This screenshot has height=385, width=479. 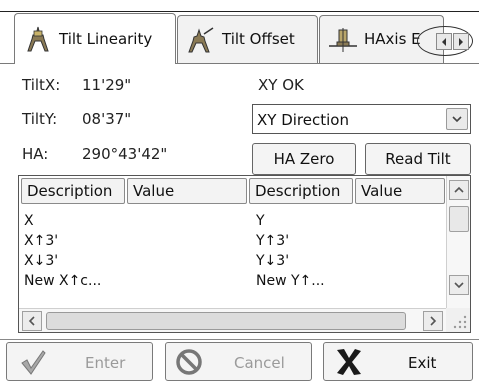 What do you see at coordinates (392, 39) in the screenshot?
I see `tab-label: HAxis E` at bounding box center [392, 39].